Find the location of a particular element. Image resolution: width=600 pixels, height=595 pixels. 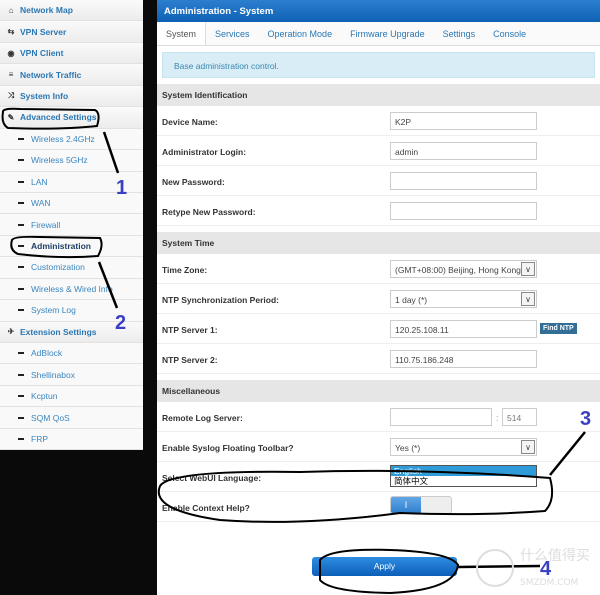

new-password-input is located at coordinates (463, 181).